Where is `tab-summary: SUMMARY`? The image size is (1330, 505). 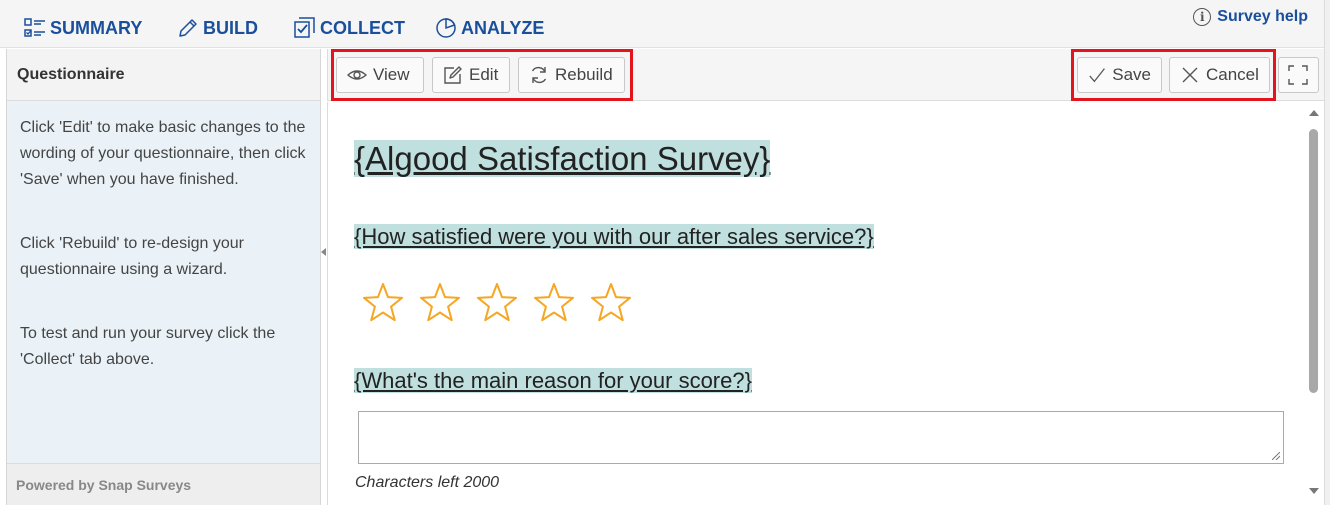
tab-summary: SUMMARY is located at coordinates (83, 28).